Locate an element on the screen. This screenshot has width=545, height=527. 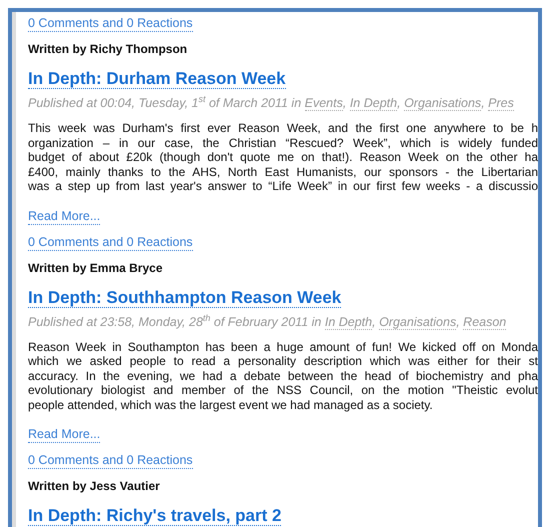
body-text-line: budget of about £20k (though don't quote me on that!). Reason Week on the other ha is located at coordinates (283, 157).